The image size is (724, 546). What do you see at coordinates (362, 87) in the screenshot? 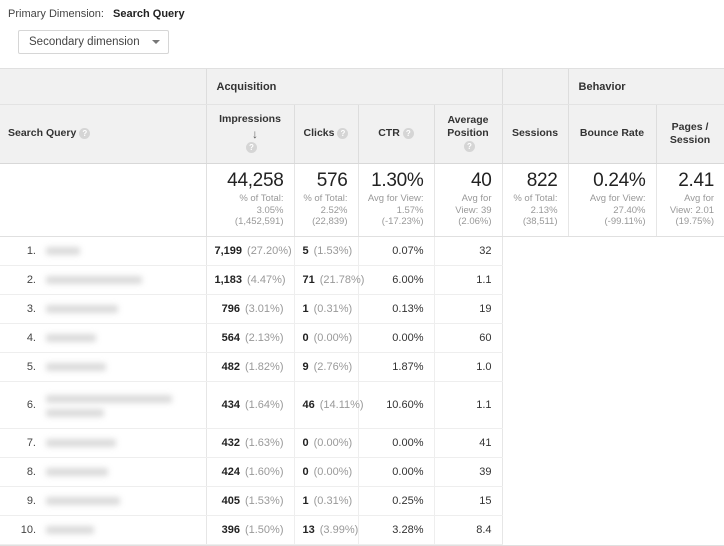
I see `group-header-row: Acquisition Behavior` at bounding box center [362, 87].